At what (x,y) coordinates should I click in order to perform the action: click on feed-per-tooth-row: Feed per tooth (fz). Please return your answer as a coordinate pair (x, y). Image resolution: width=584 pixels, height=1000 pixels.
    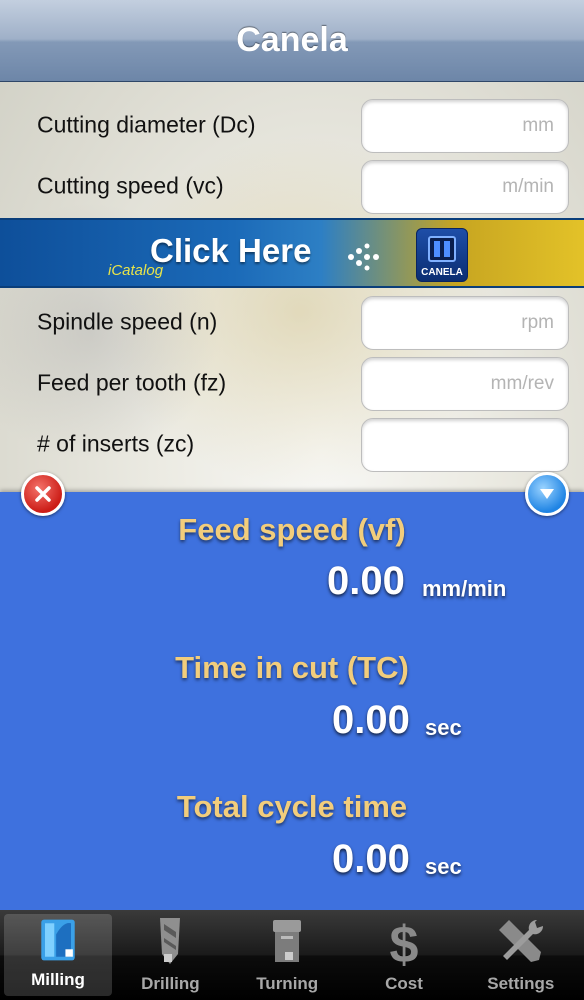
    Looking at the image, I should click on (292, 383).